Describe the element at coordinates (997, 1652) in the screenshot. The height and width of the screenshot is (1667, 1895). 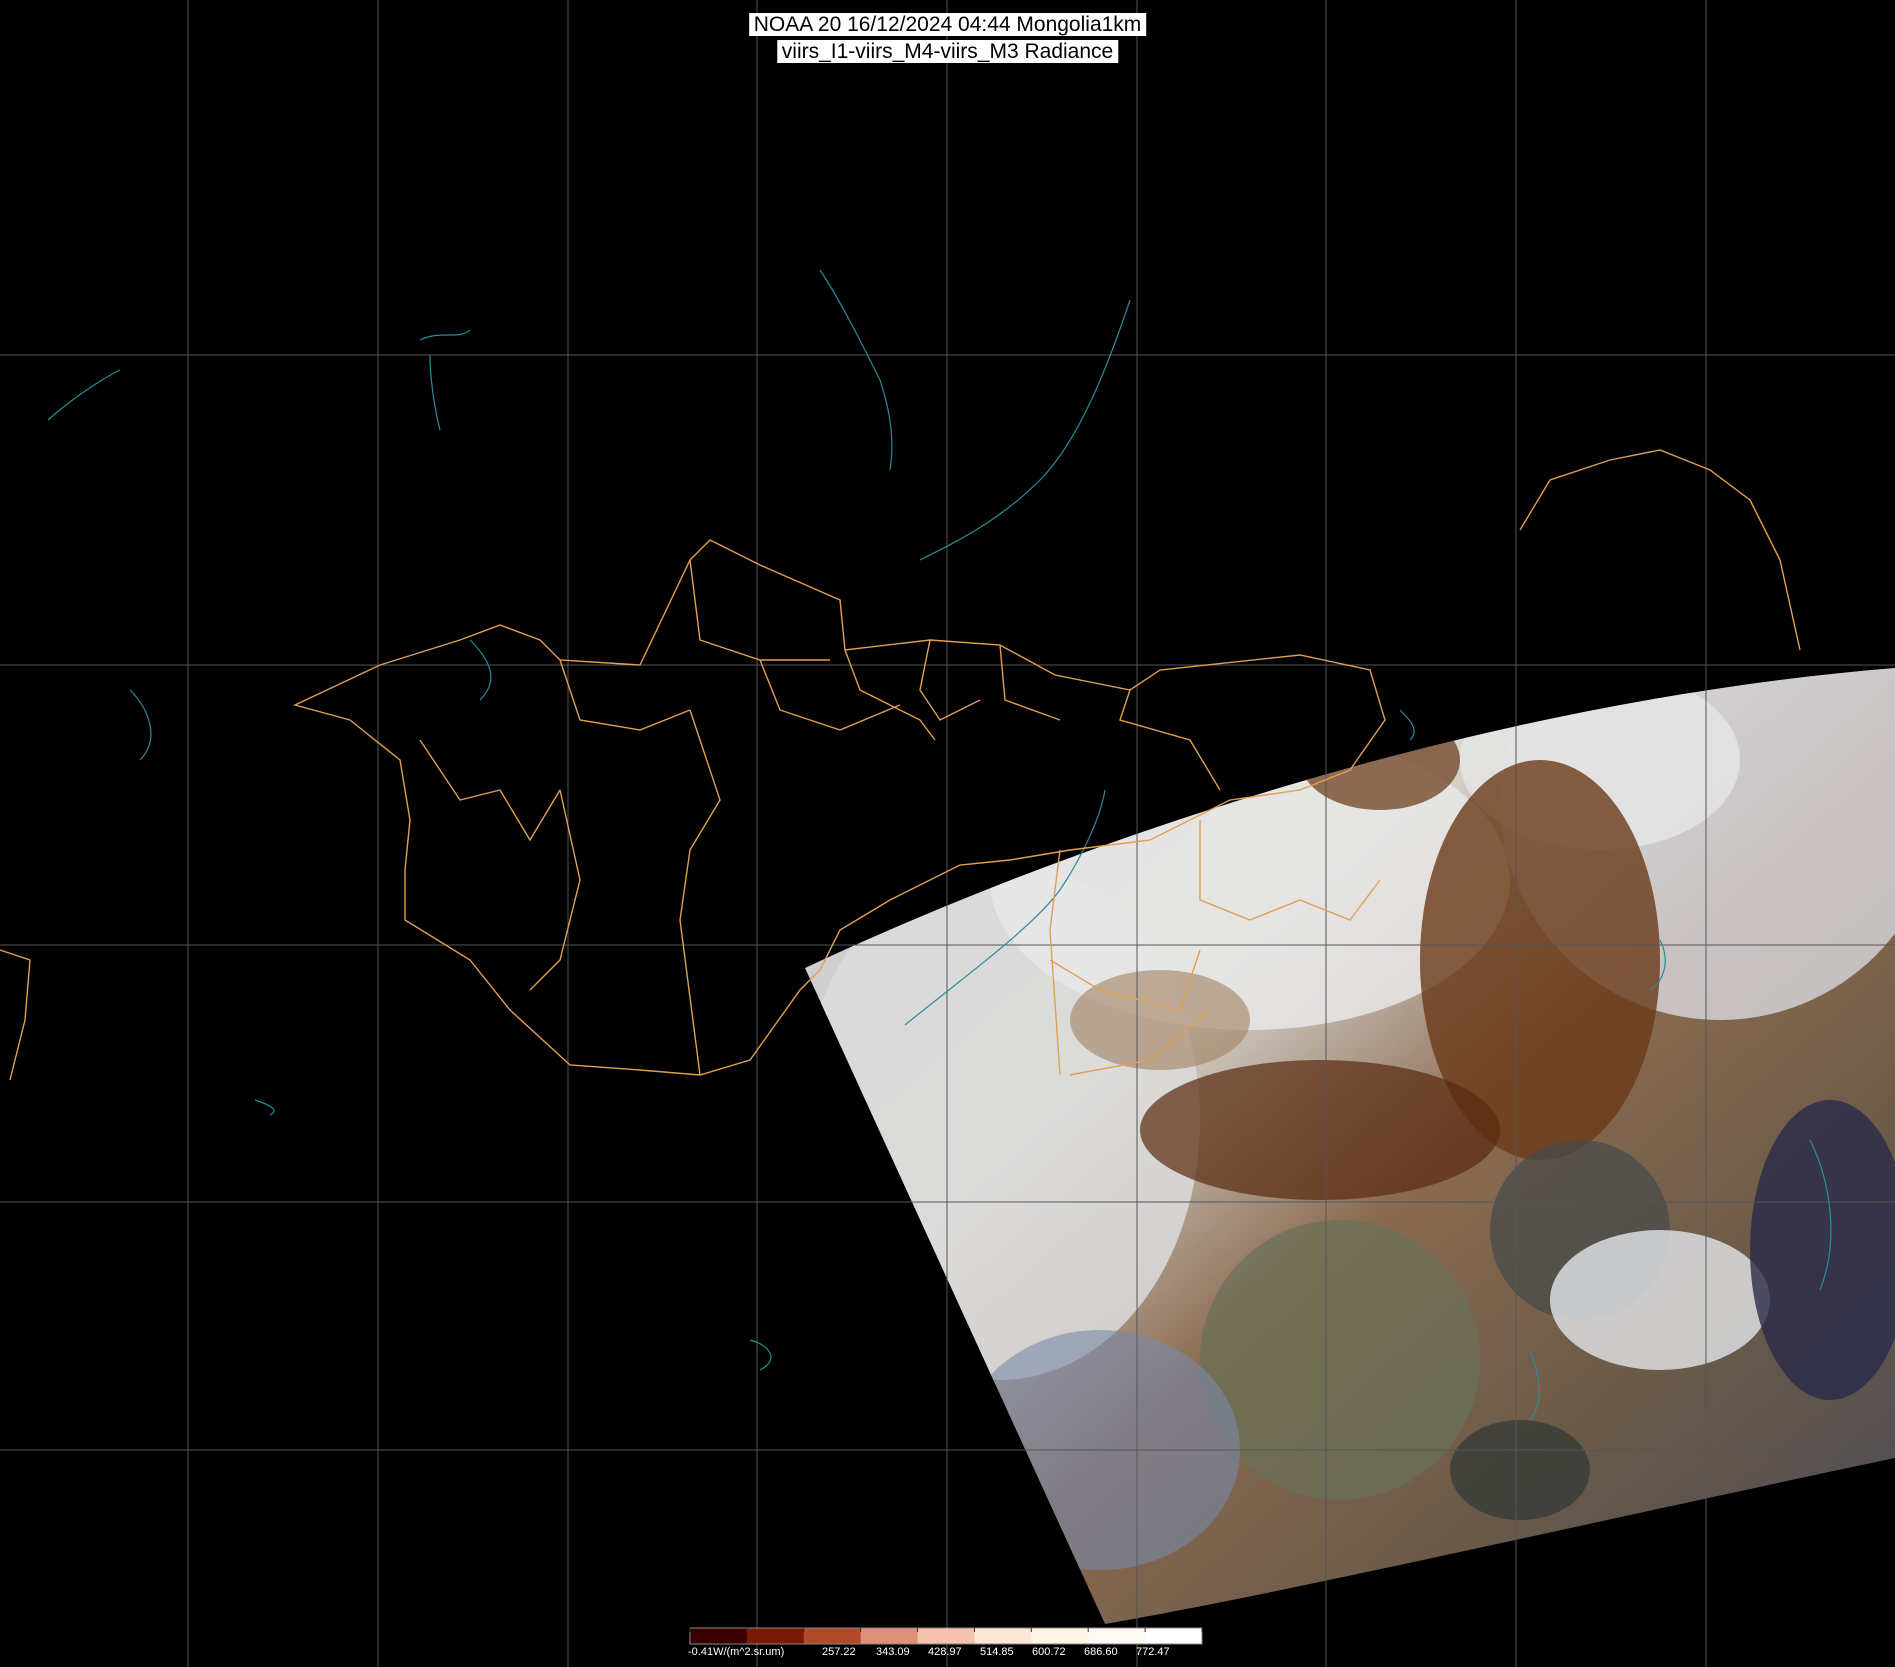
I see `legend-label-4: 514.85` at that location.